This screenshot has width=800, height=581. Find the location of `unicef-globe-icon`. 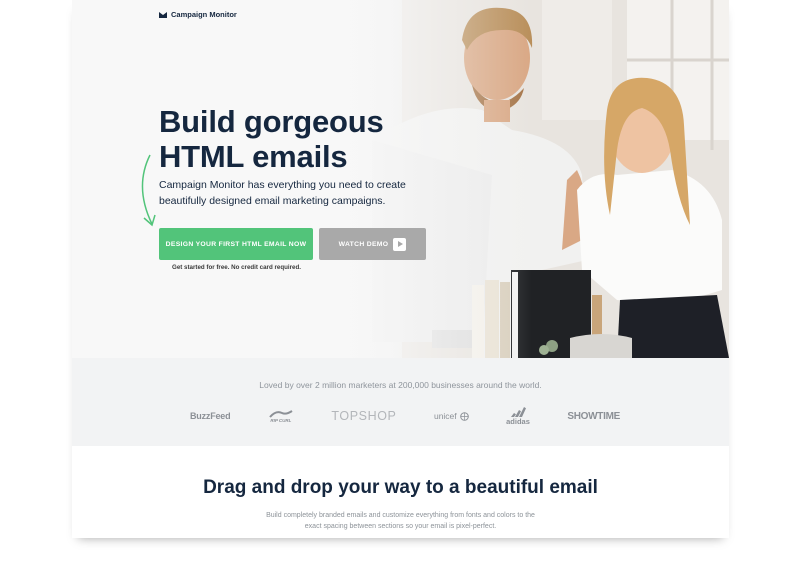

unicef-globe-icon is located at coordinates (464, 416).